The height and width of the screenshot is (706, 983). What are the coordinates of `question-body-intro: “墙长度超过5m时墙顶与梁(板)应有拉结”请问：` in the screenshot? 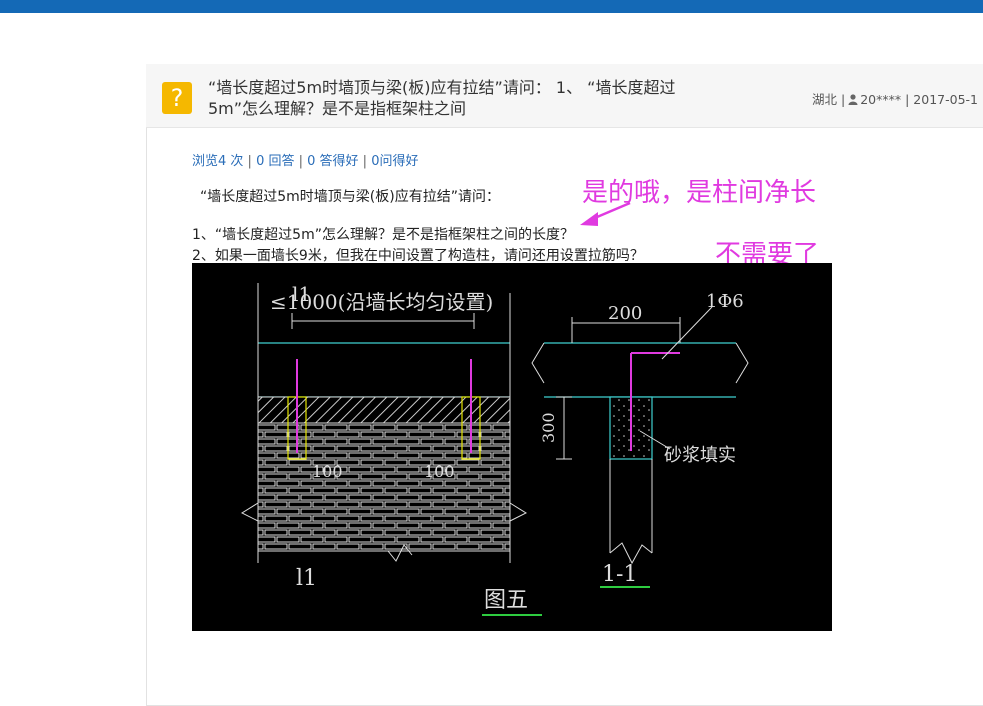 It's located at (350, 197).